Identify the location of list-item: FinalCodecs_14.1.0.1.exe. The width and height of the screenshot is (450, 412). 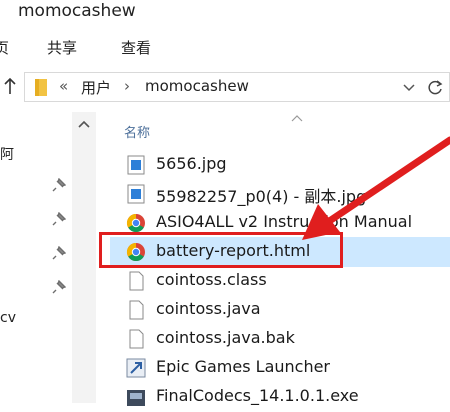
(280, 397).